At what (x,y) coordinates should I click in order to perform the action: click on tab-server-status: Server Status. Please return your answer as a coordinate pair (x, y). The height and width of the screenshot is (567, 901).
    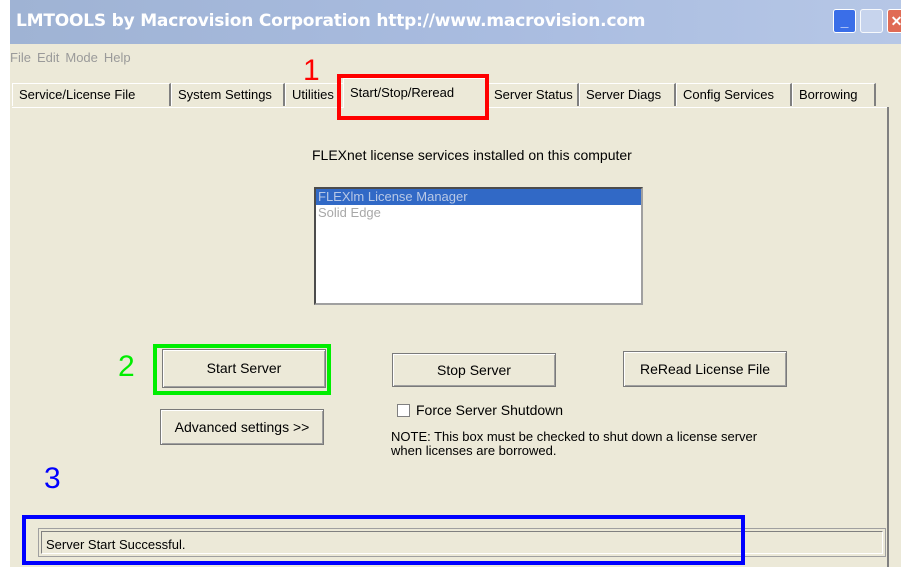
    Looking at the image, I should click on (533, 94).